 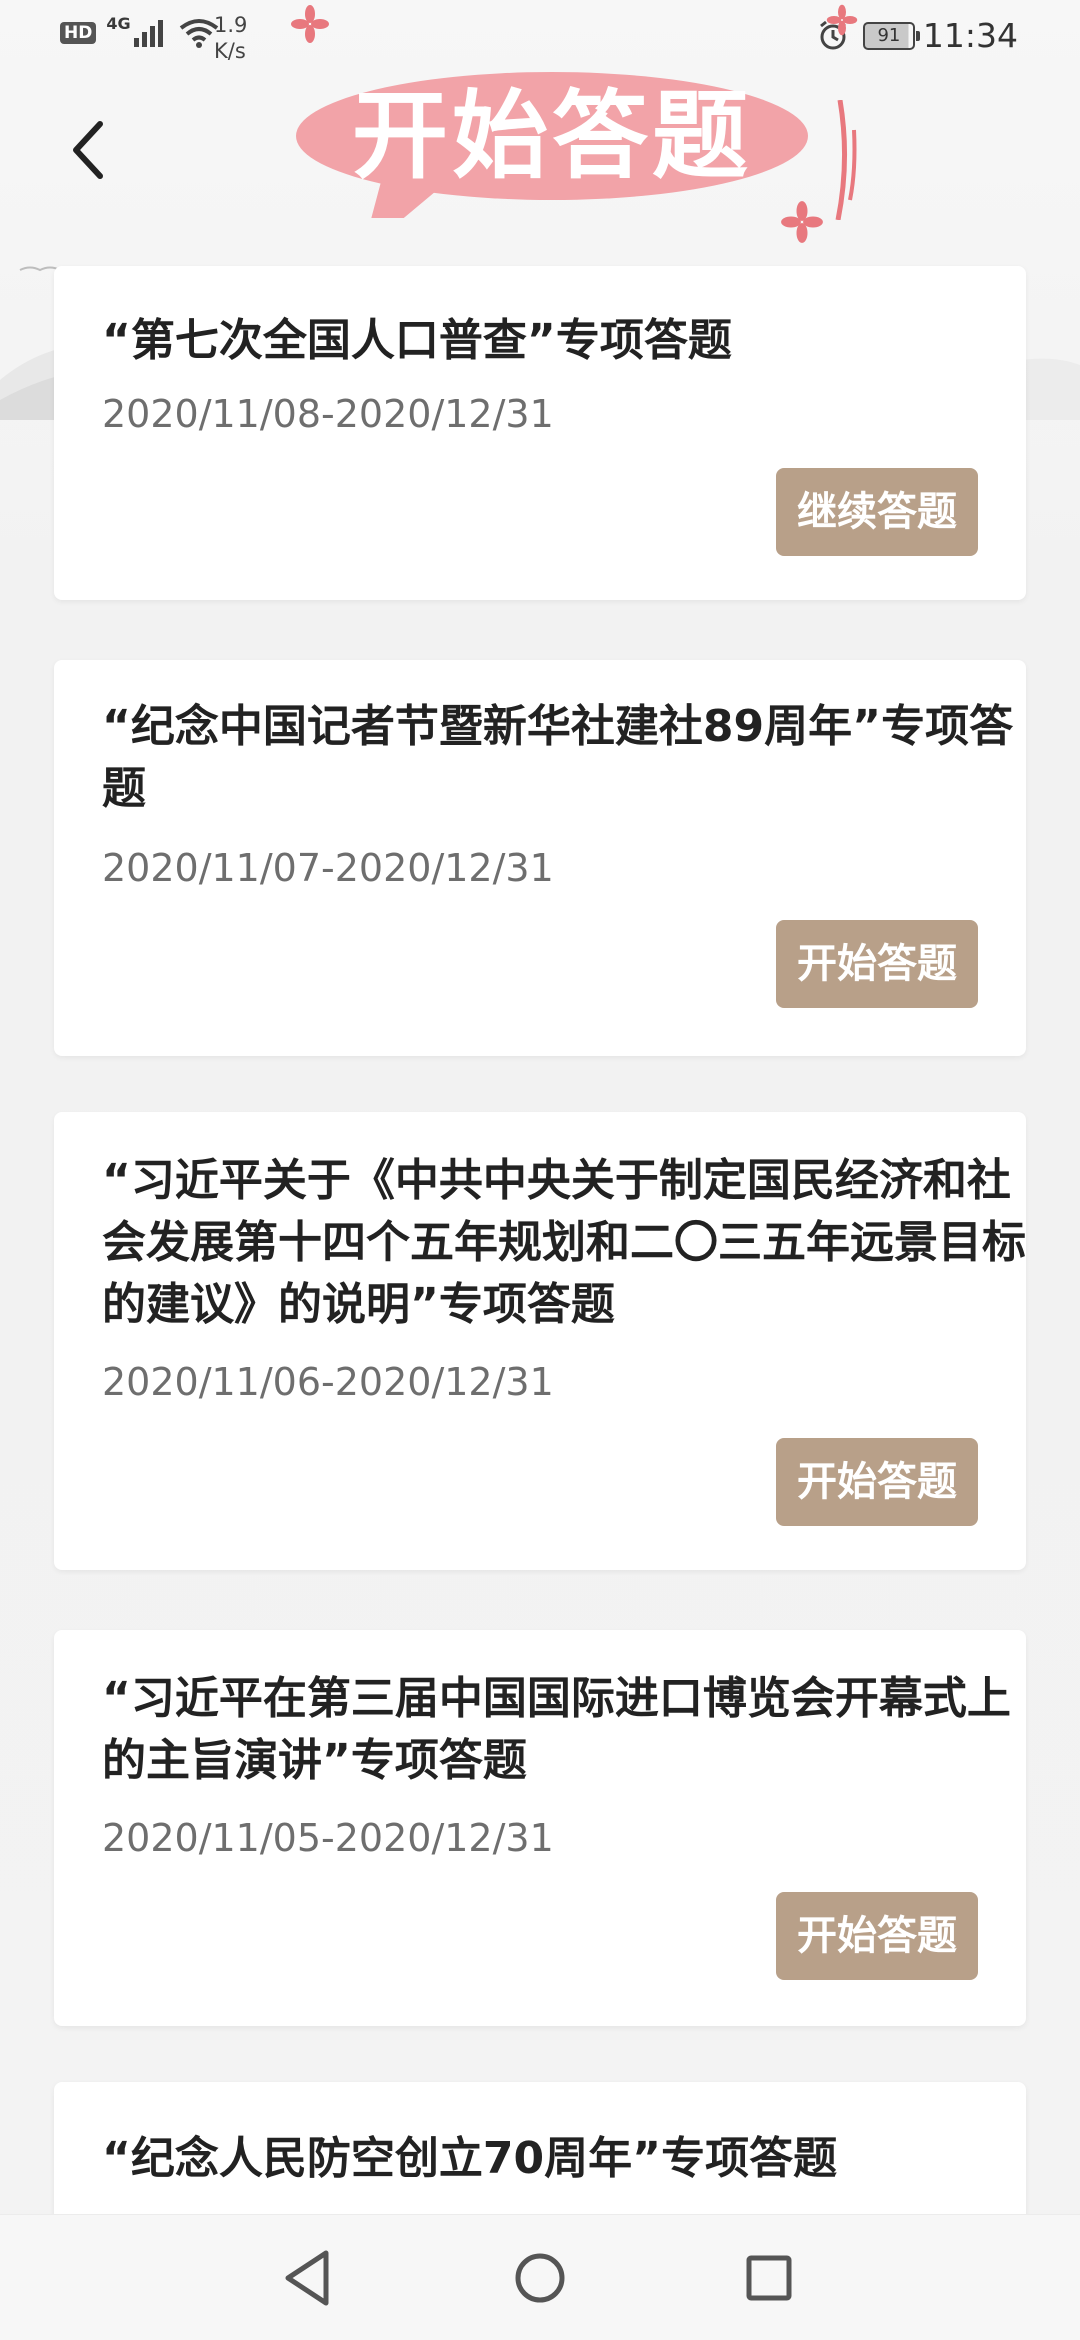 I want to click on square-recents-icon, so click(x=769, y=2278).